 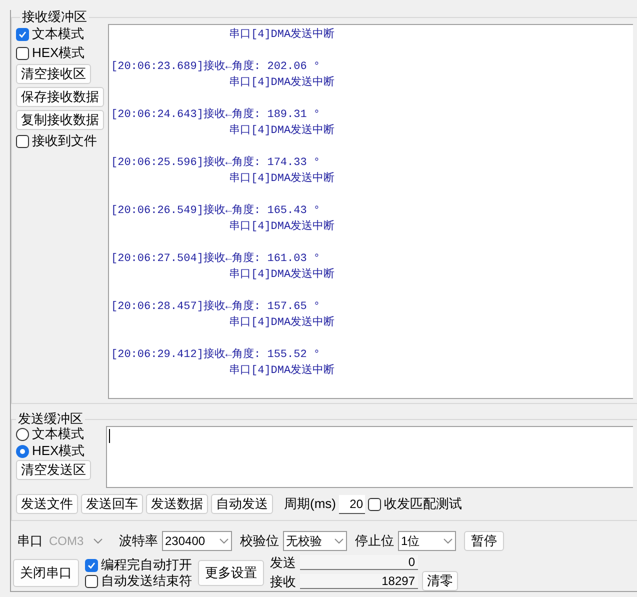 What do you see at coordinates (242, 504) in the screenshot?
I see `send-action-button: 自动发送` at bounding box center [242, 504].